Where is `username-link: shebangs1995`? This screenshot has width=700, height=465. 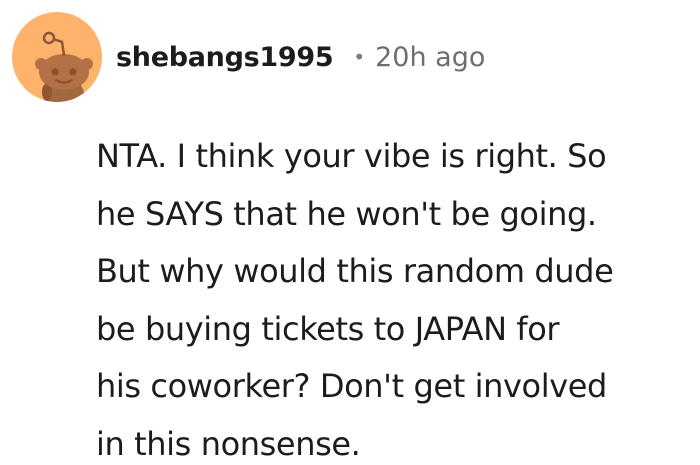
username-link: shebangs1995 is located at coordinates (225, 57).